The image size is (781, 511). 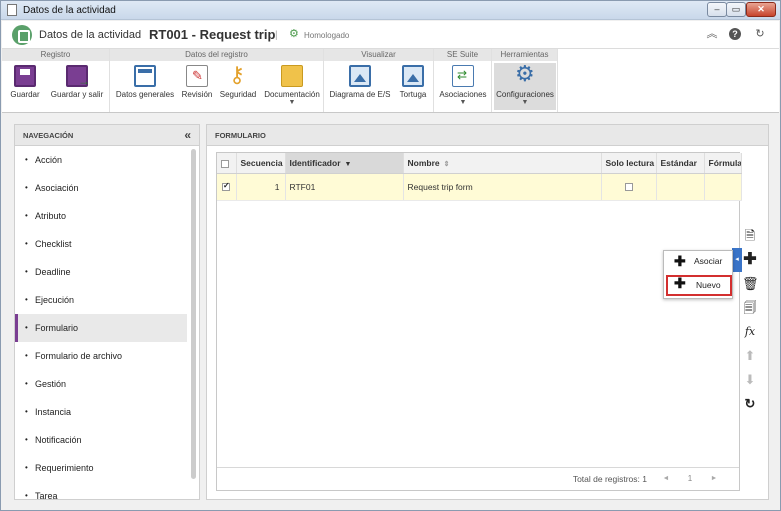 What do you see at coordinates (761, 9) in the screenshot?
I see `close-button: ✕` at bounding box center [761, 9].